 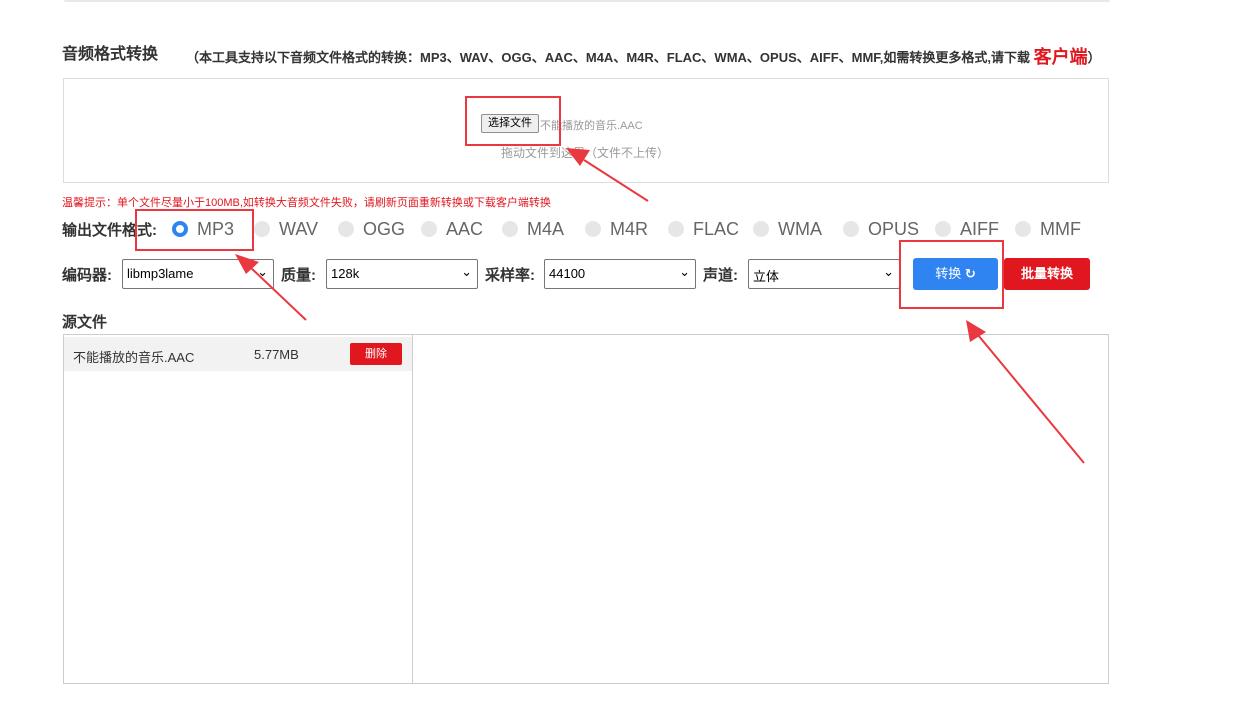 What do you see at coordinates (976, 331) in the screenshot?
I see `annotation-arrow-convert-head` at bounding box center [976, 331].